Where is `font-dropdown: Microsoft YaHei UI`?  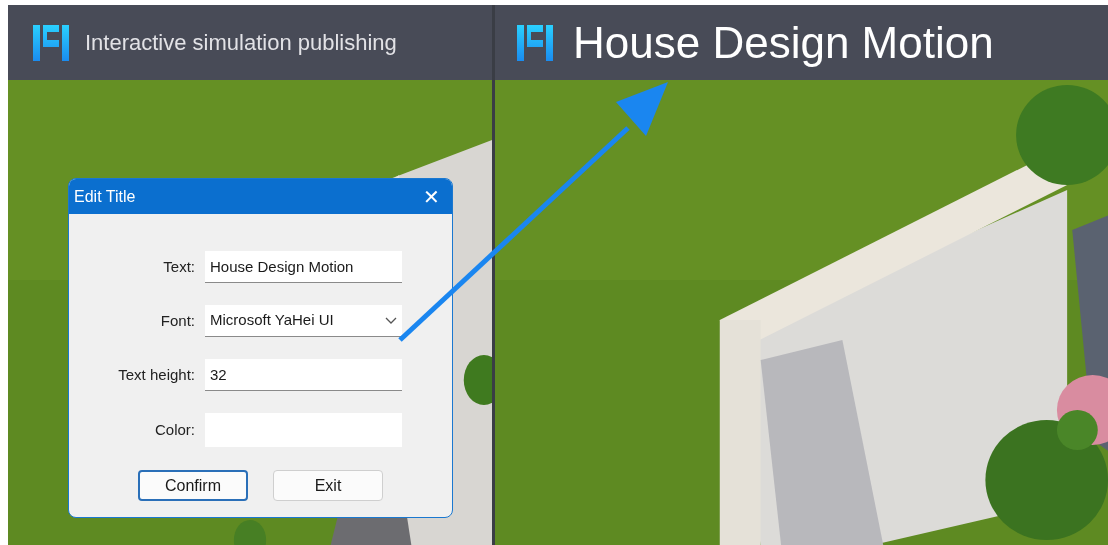 font-dropdown: Microsoft YaHei UI is located at coordinates (303, 321).